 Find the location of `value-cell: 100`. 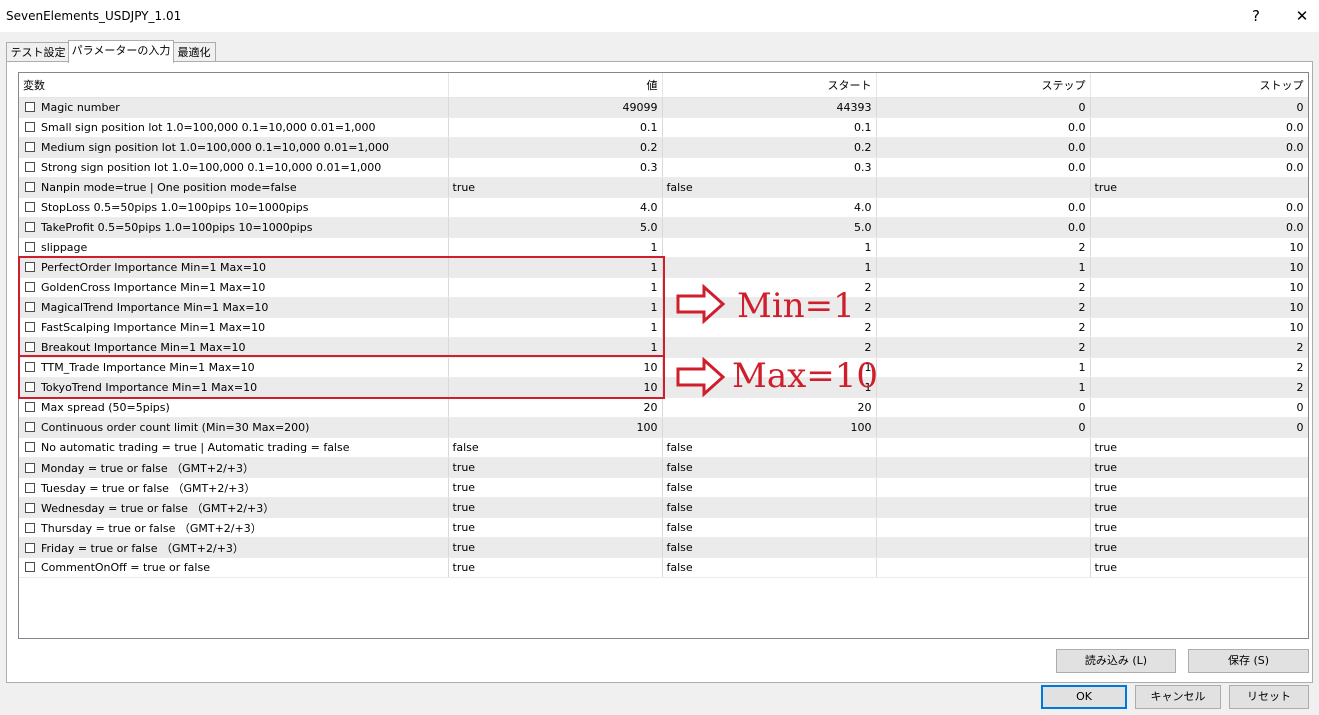

value-cell: 100 is located at coordinates (555, 427).